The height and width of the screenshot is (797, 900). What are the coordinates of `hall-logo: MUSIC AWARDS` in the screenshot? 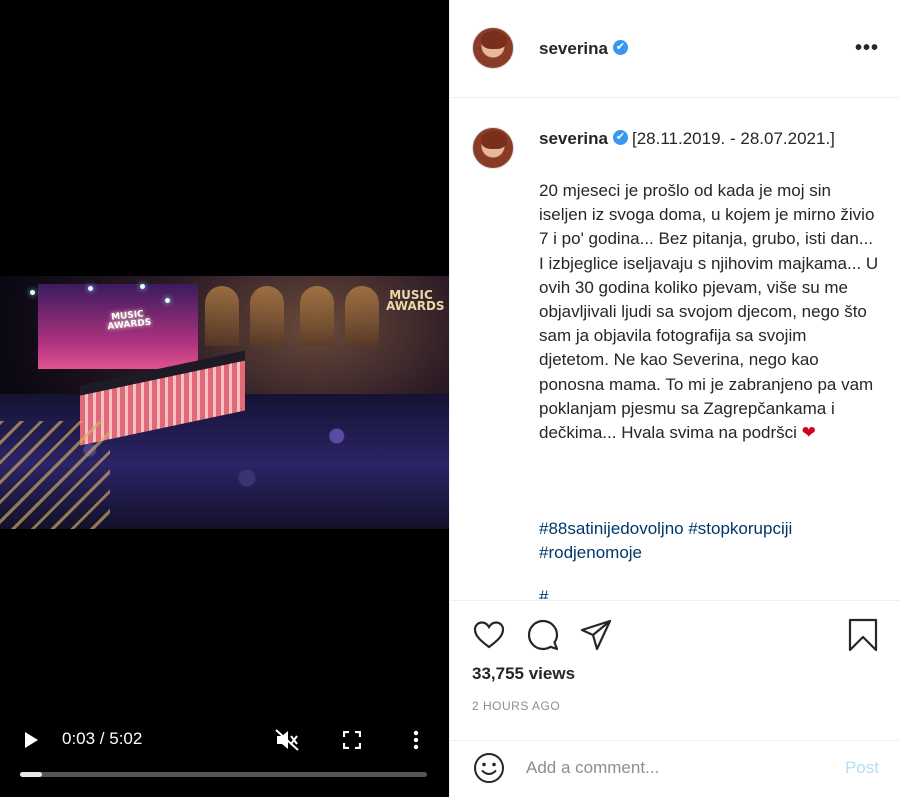 It's located at (415, 300).